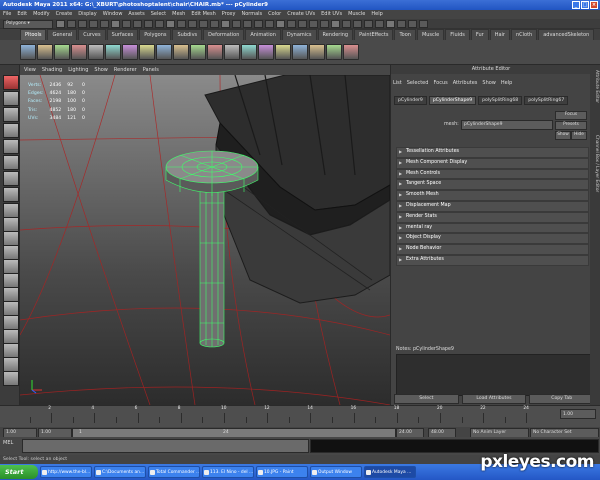 This screenshot has width=600, height=480. Describe the element at coordinates (410, 100) in the screenshot. I see `ae-tab-pcylinder9: pCylinder9` at that location.